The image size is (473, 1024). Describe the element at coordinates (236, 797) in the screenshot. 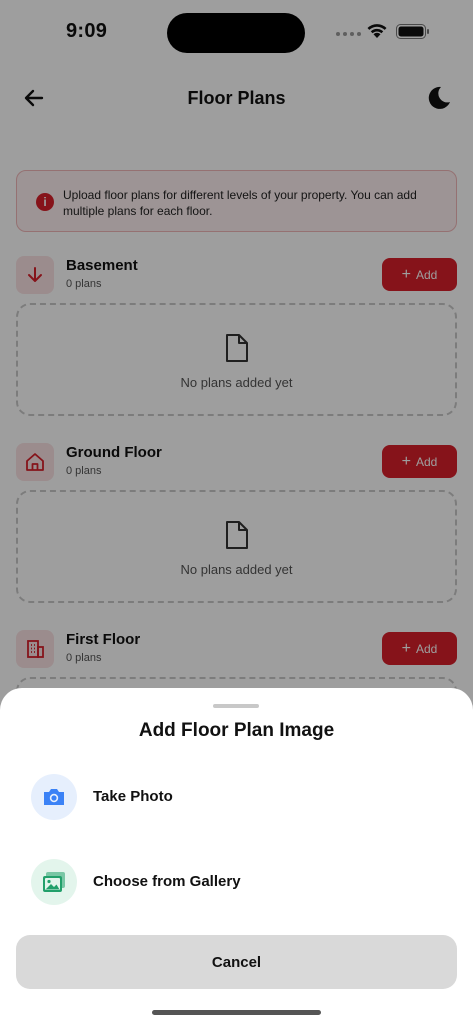

I see `take-photo-option: Take Photo` at that location.